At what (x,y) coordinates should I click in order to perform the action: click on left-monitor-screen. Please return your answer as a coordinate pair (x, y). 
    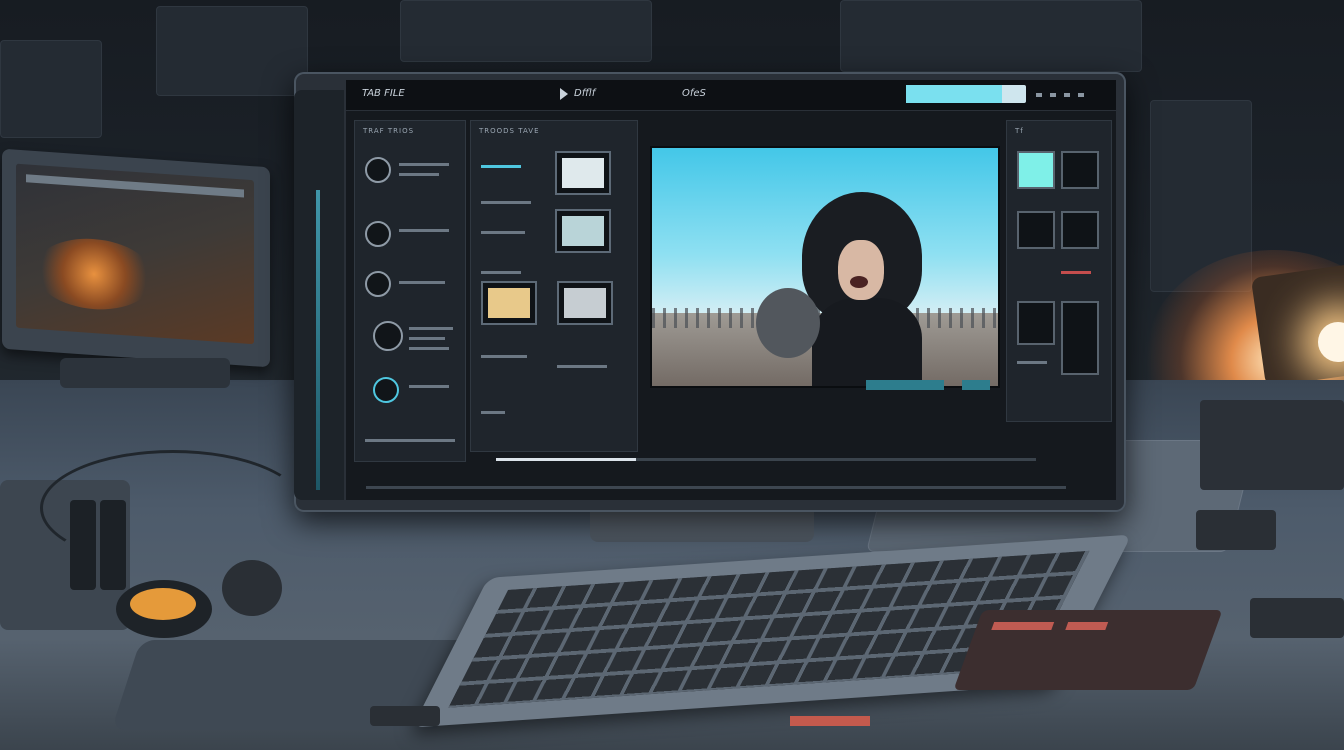
    Looking at the image, I should click on (135, 254).